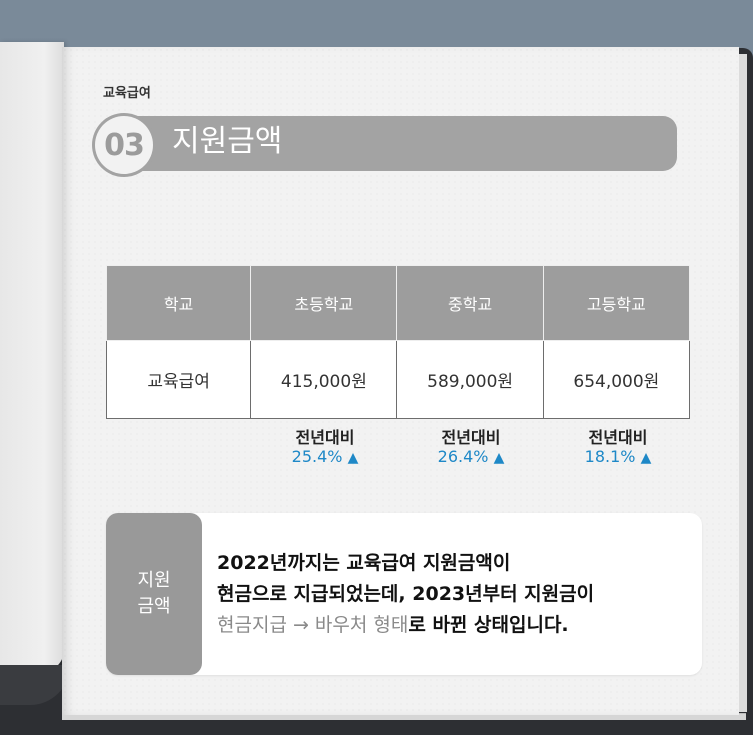 The width and height of the screenshot is (753, 735). I want to click on yoy-percent: 26.4%, so click(463, 456).